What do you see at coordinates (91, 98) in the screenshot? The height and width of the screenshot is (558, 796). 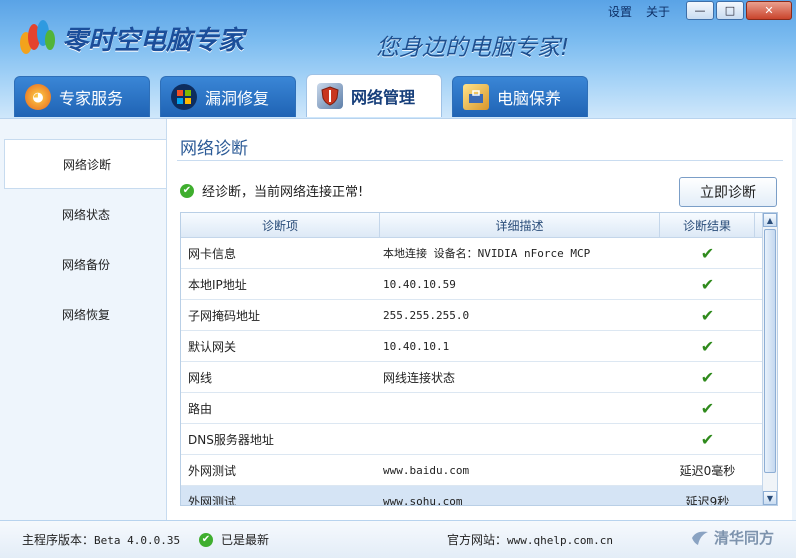 I see `tab-label: 专家服务` at bounding box center [91, 98].